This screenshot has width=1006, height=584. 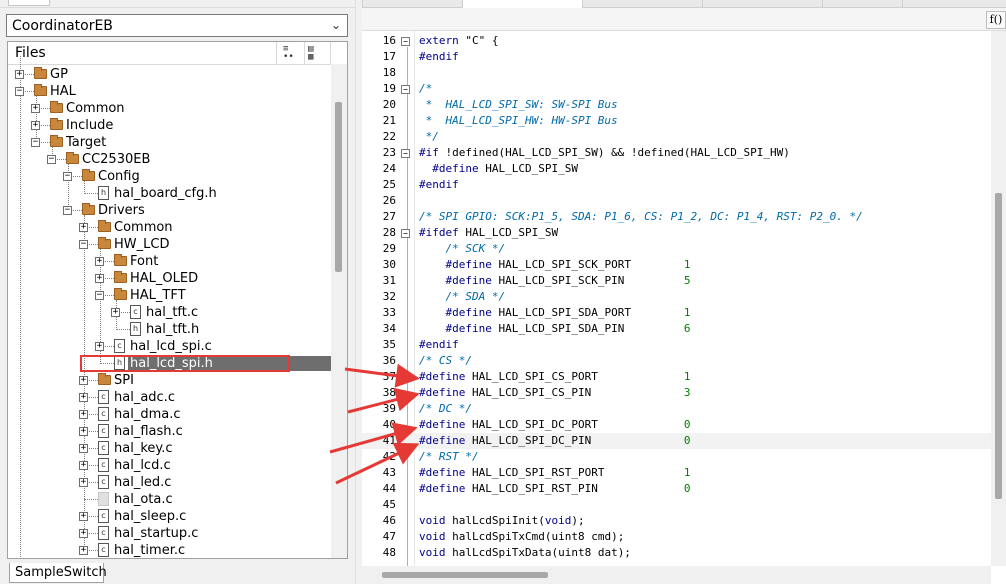 I want to click on tree-folder: − Target, so click(x=171, y=142).